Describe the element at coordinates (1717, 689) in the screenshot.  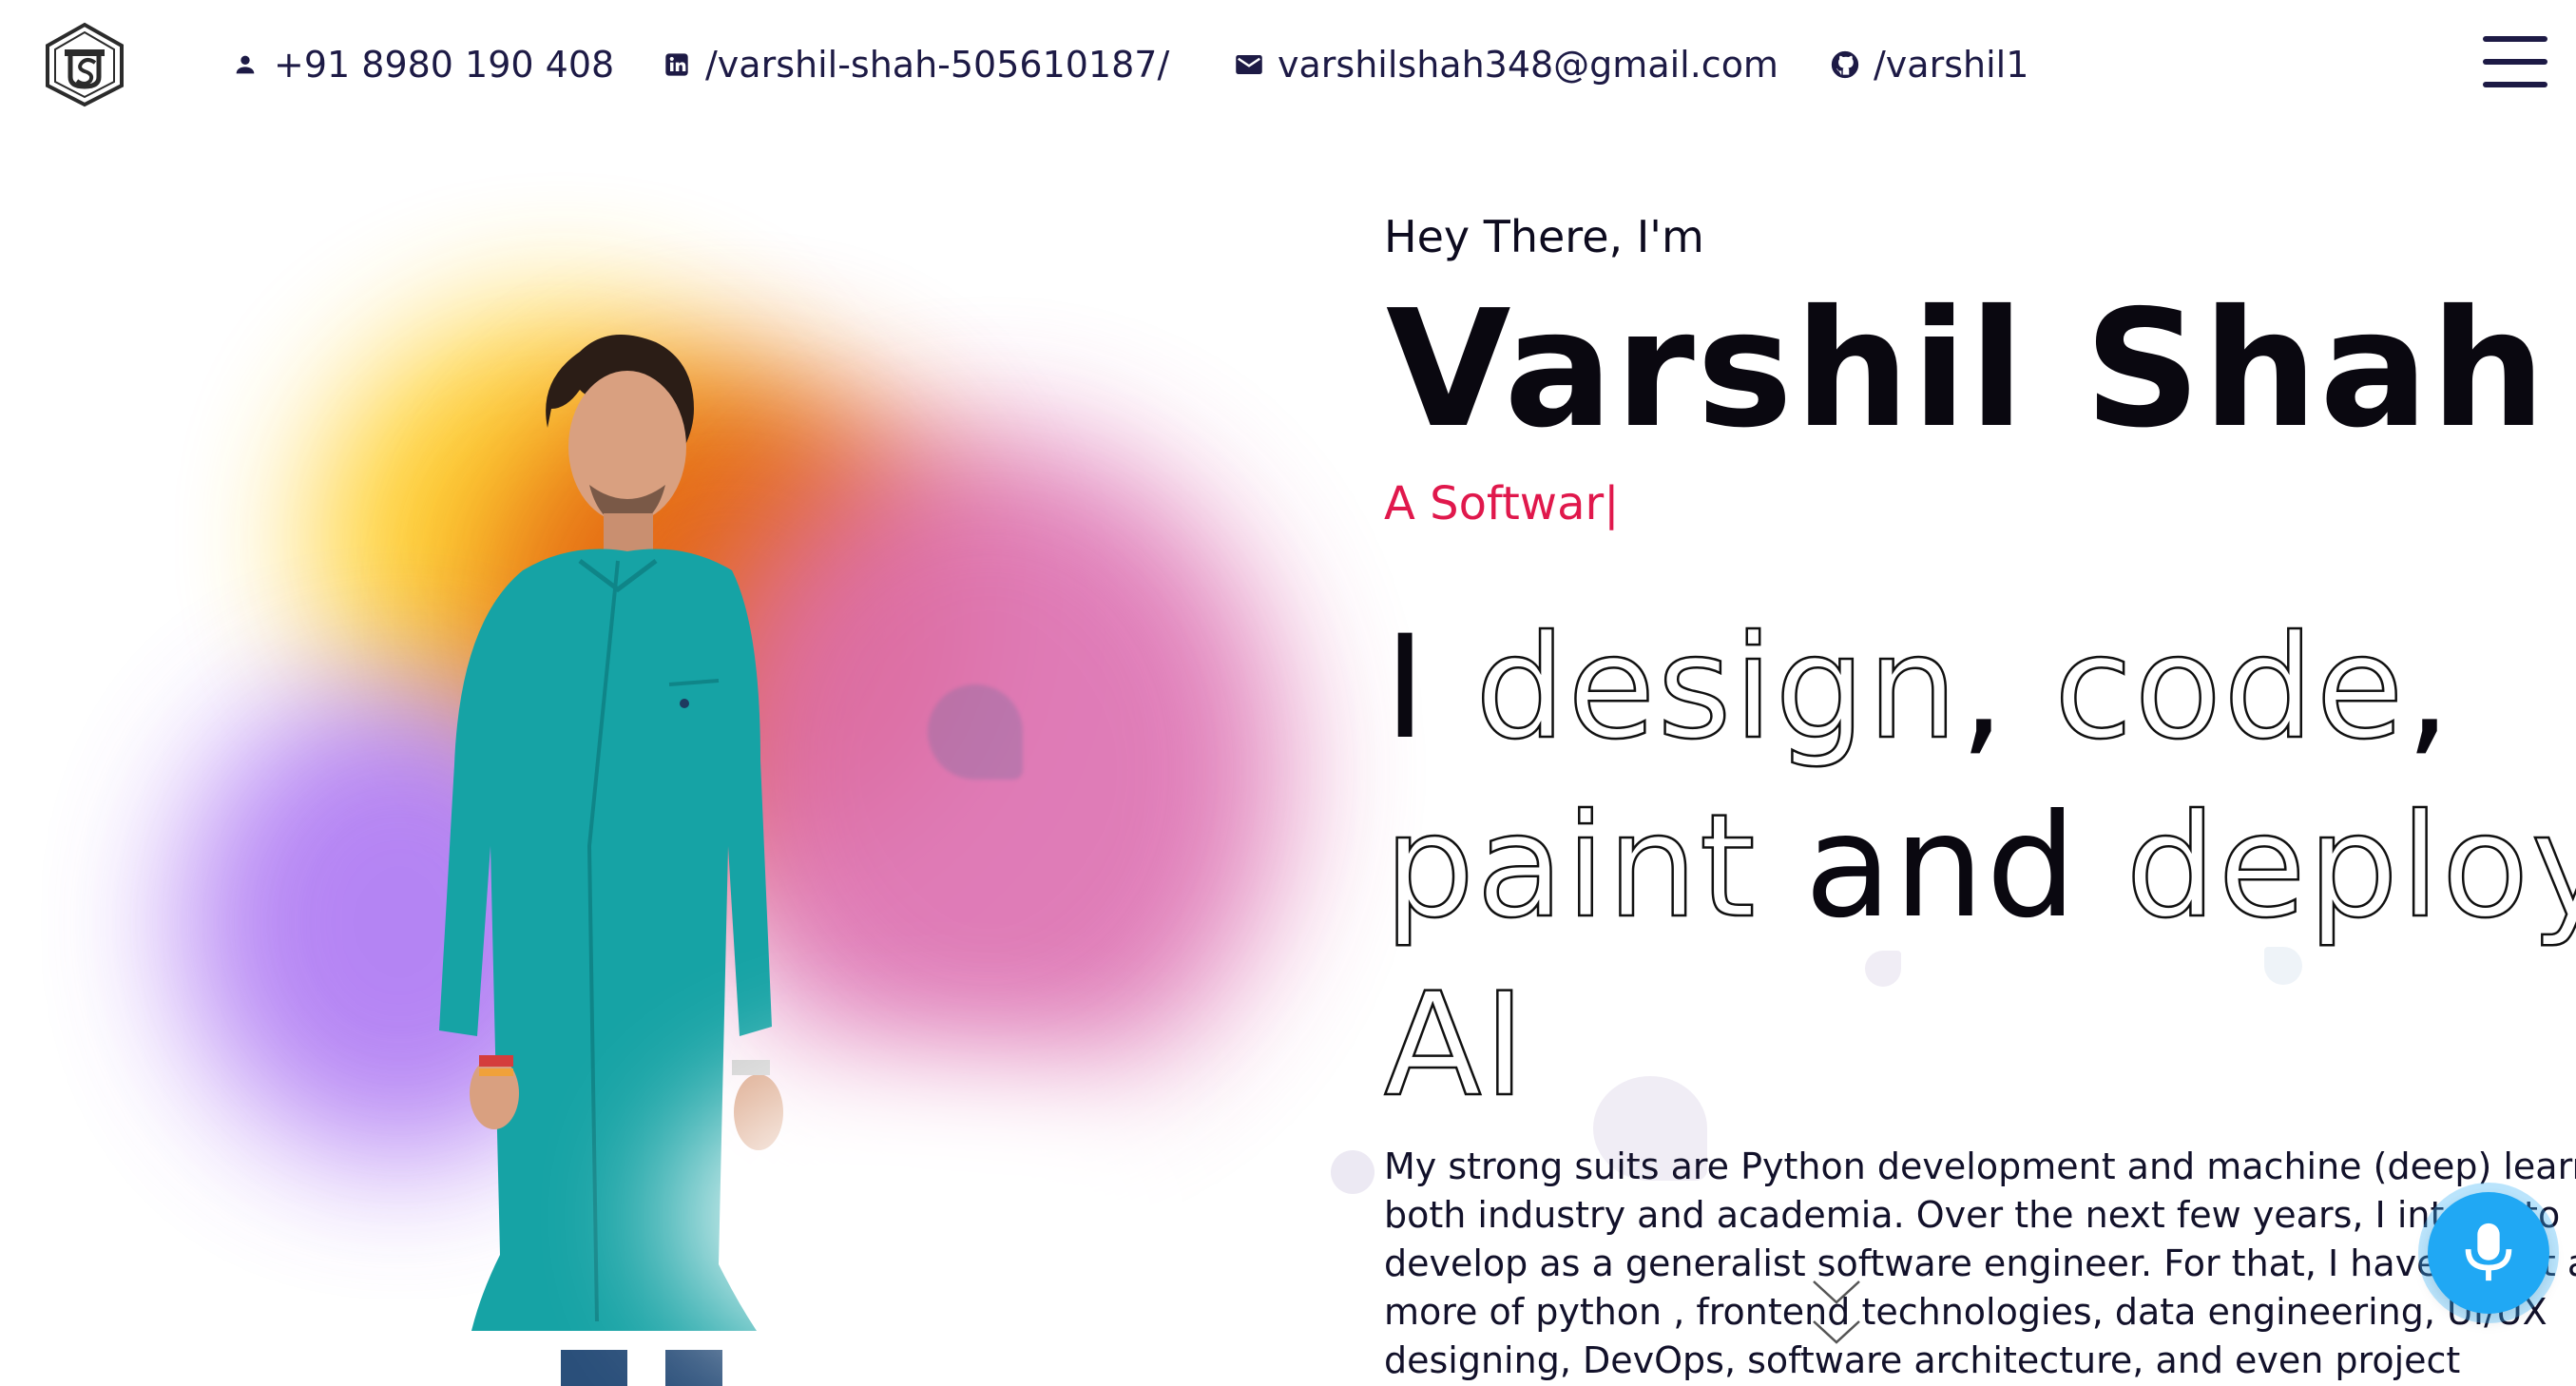
I see `tagline-word: design` at that location.